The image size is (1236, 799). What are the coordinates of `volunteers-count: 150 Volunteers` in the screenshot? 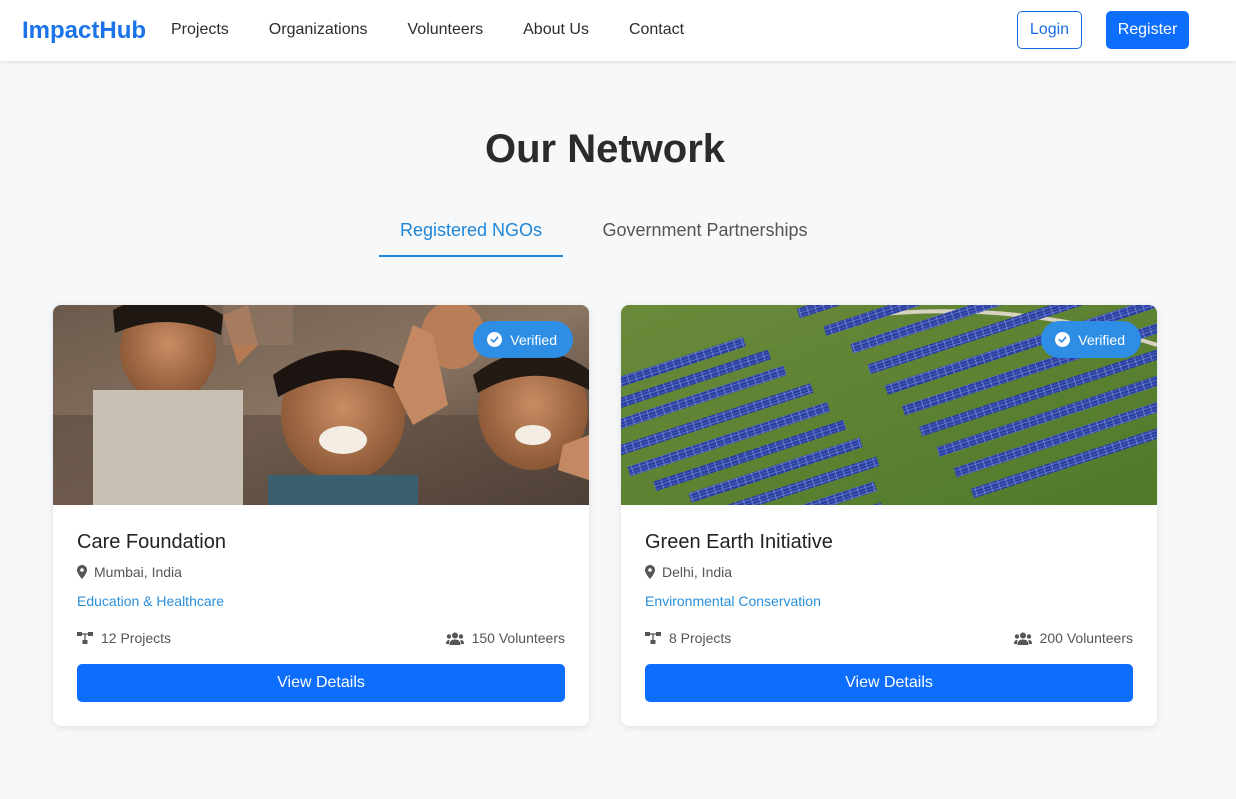 It's located at (518, 638).